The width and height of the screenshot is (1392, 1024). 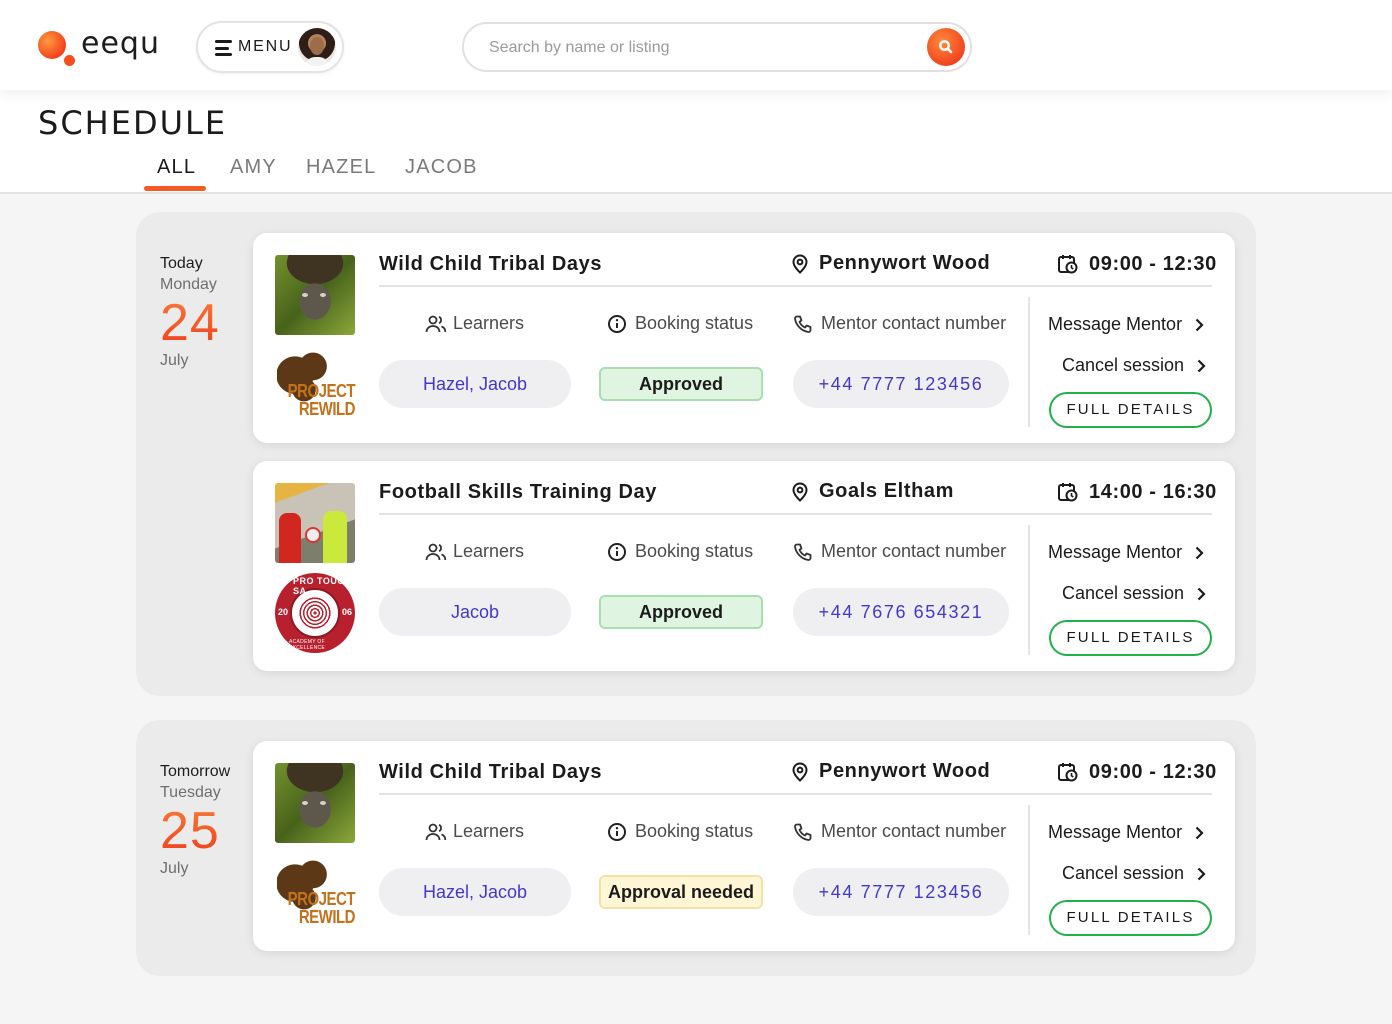 I want to click on day-label: Tomorrow Tuesday 25 July, so click(x=195, y=820).